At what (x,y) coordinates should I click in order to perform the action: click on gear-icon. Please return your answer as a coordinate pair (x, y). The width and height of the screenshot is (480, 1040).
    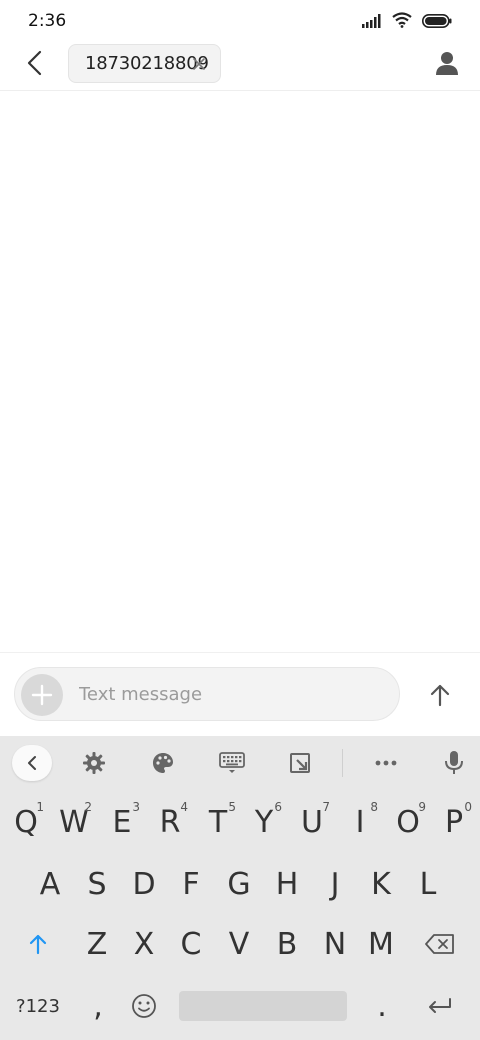
    Looking at the image, I should click on (94, 763).